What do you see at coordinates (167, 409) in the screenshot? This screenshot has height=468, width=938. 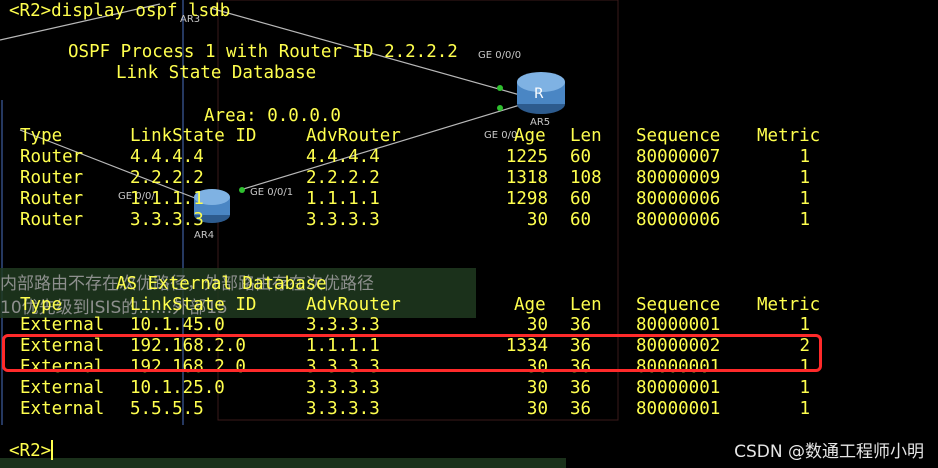 I see `table-cell: 5.5.5.5` at bounding box center [167, 409].